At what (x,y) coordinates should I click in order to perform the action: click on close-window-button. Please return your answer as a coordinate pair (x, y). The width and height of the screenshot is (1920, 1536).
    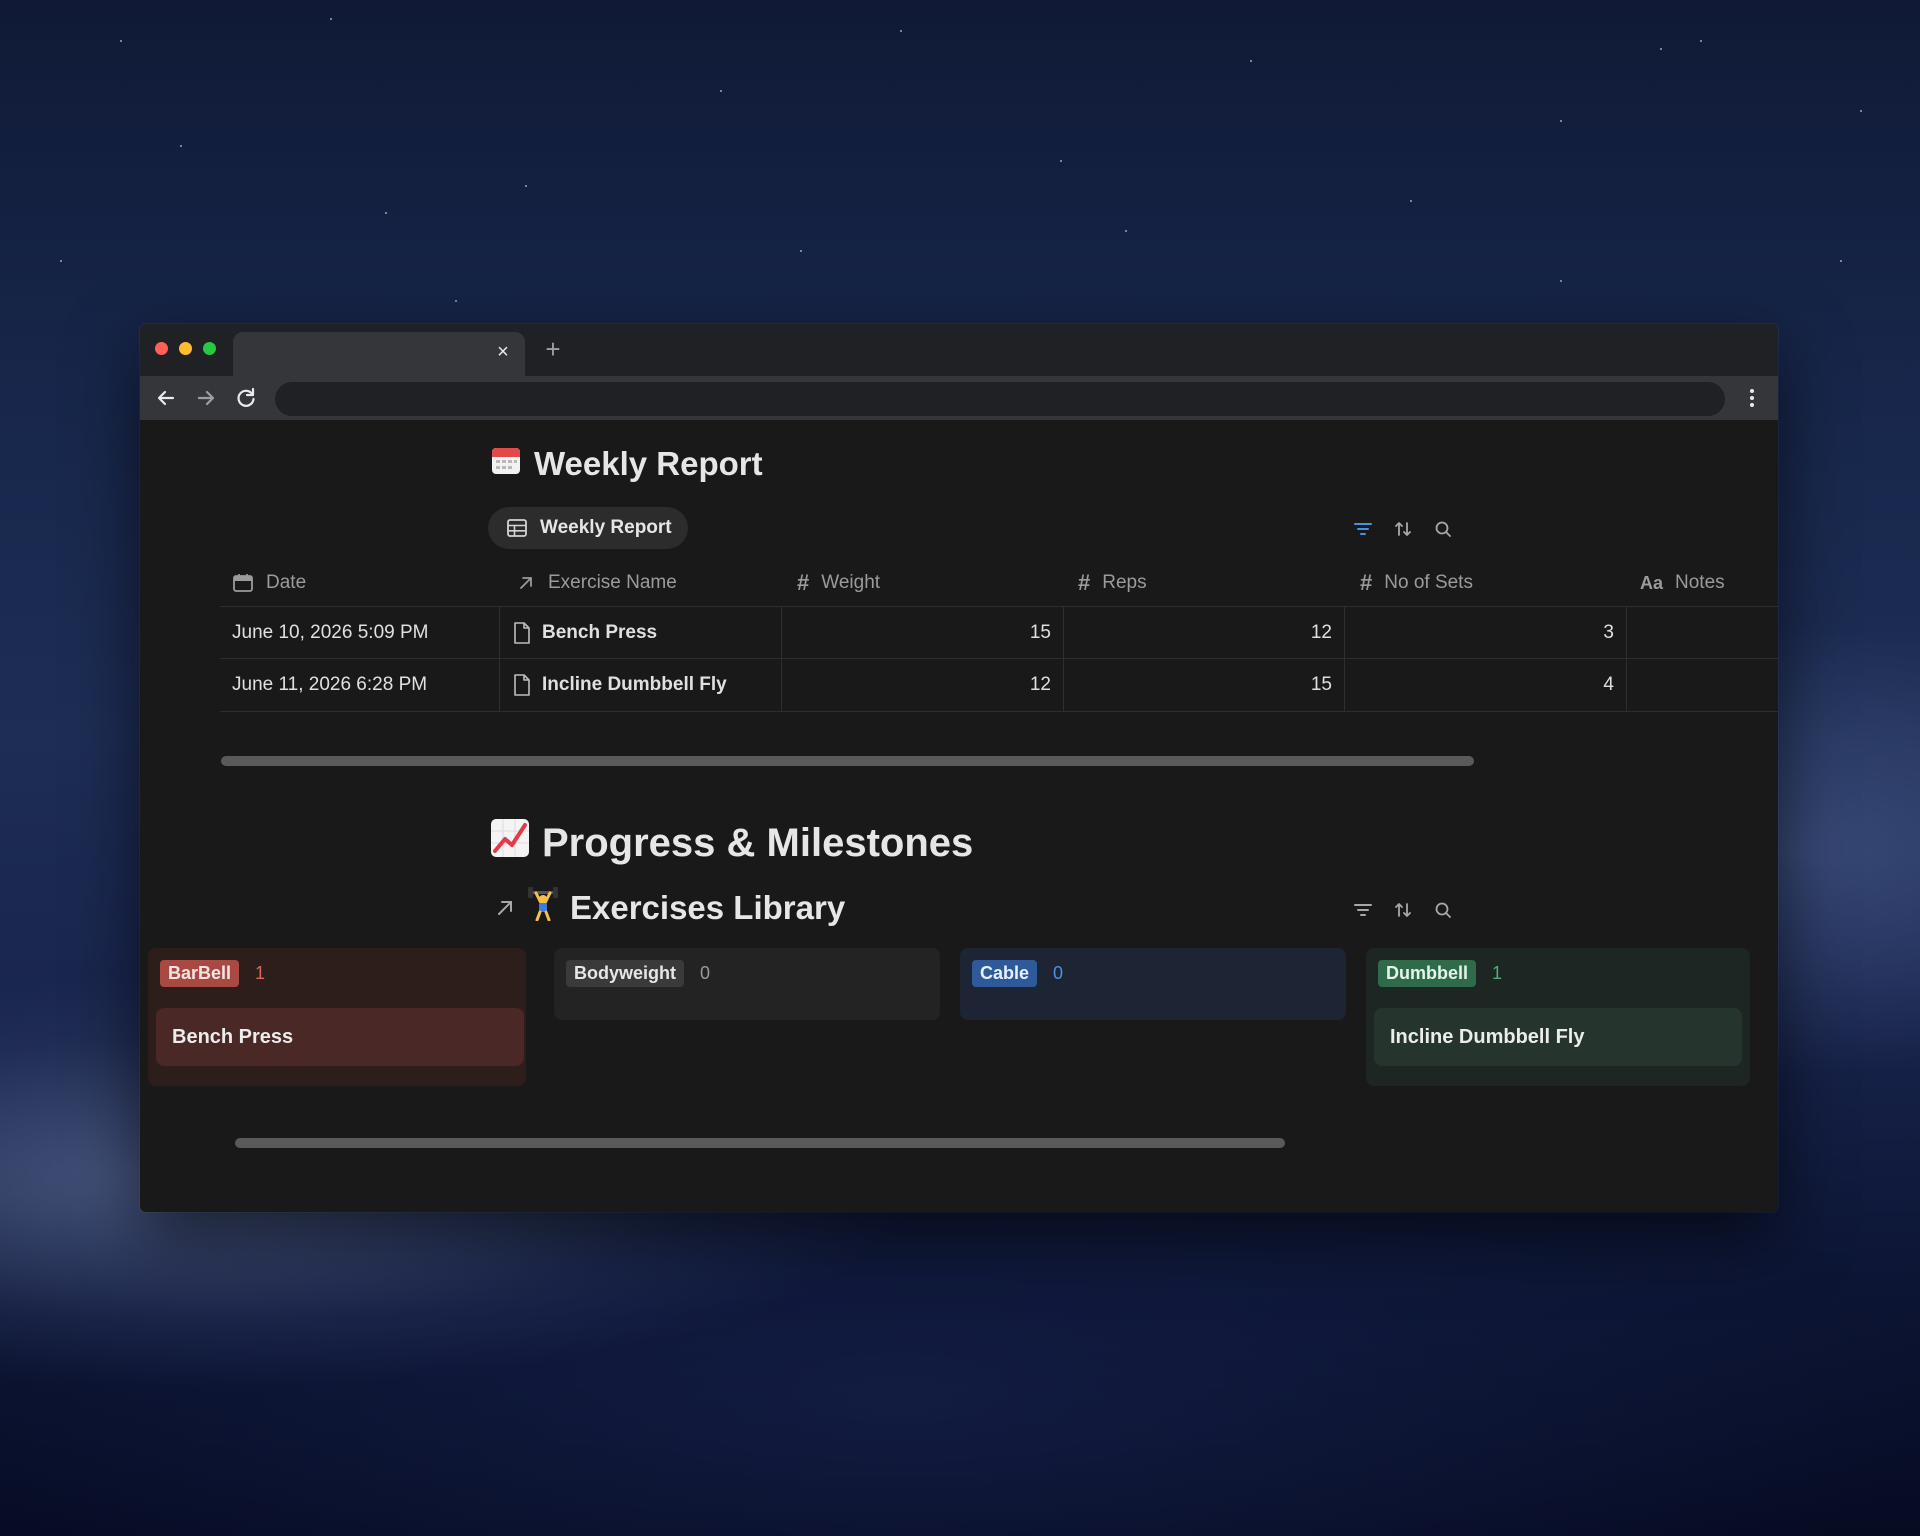
    Looking at the image, I should click on (161, 348).